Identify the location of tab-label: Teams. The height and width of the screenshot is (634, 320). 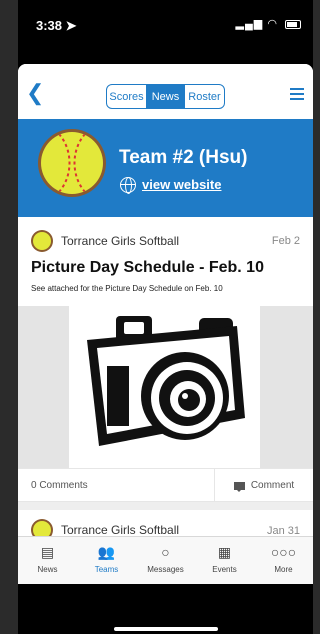
(106, 569).